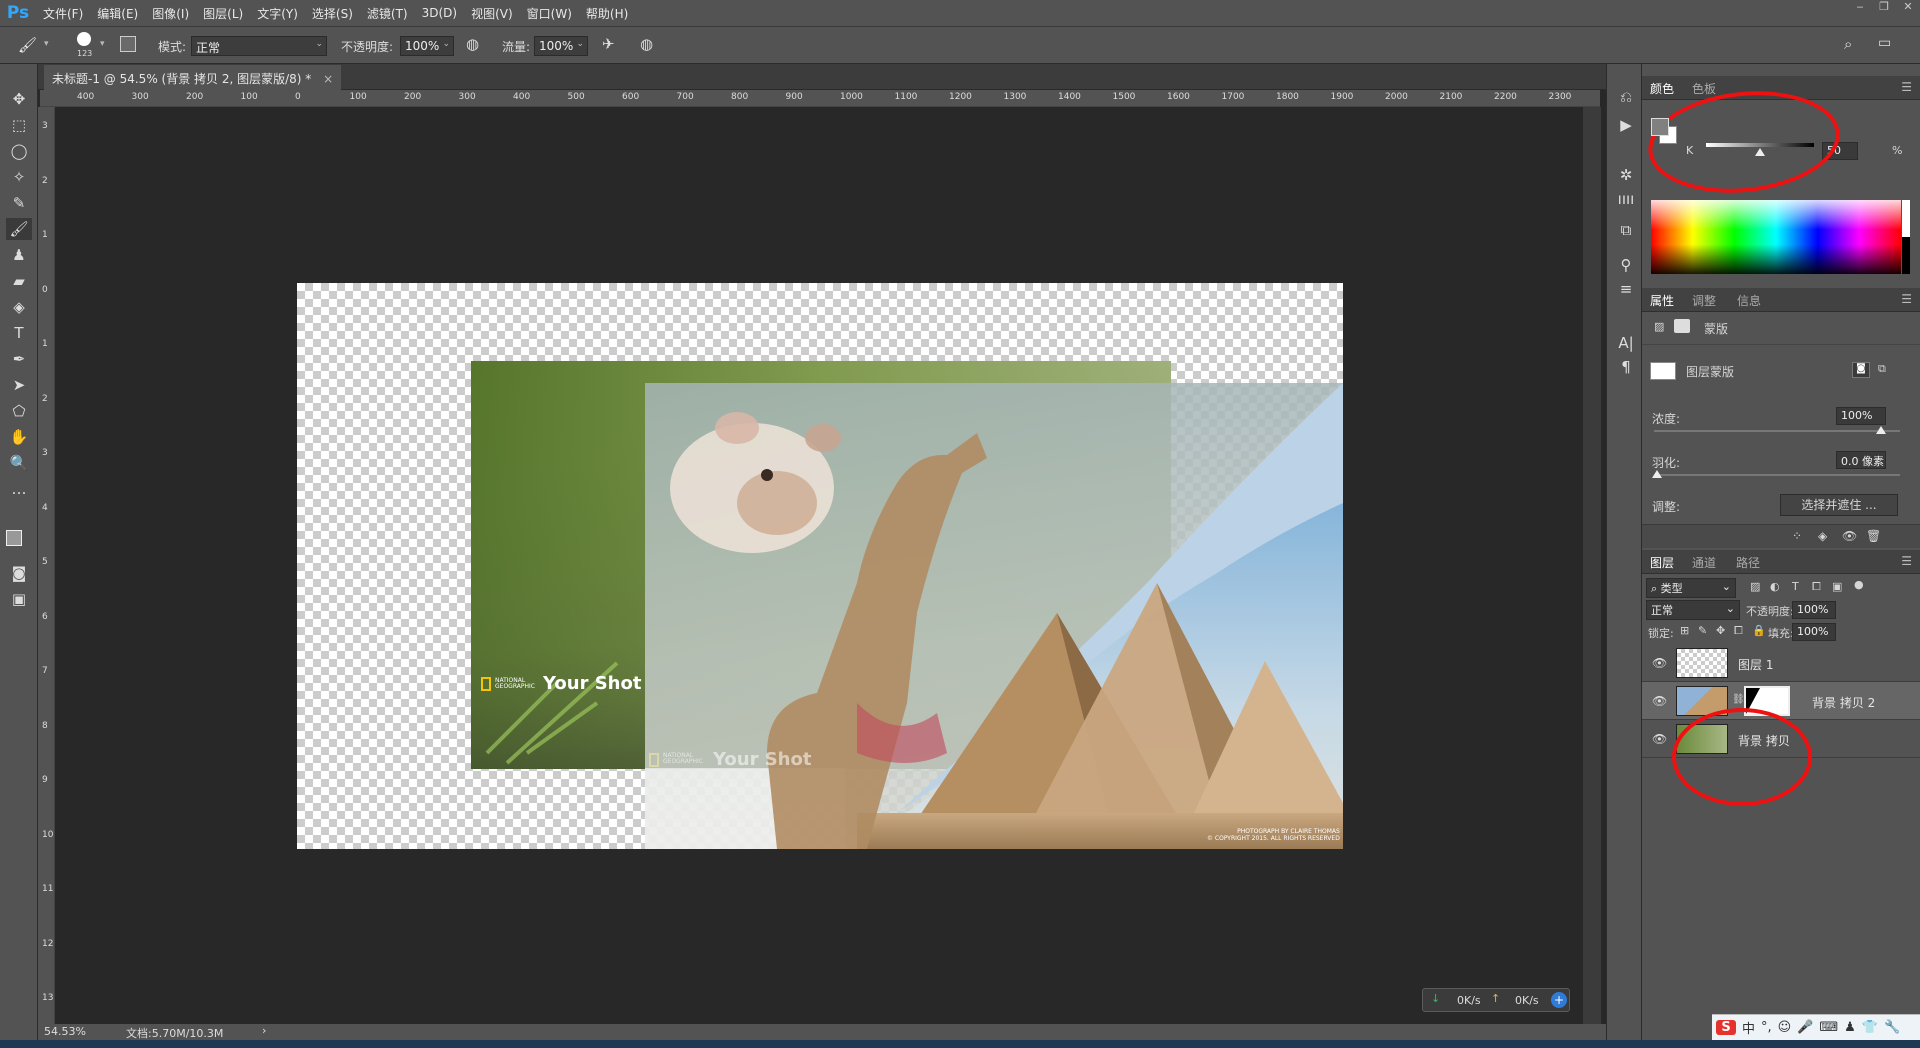 The height and width of the screenshot is (1048, 1920). I want to click on filter-shape-icon: ⧠, so click(1816, 587).